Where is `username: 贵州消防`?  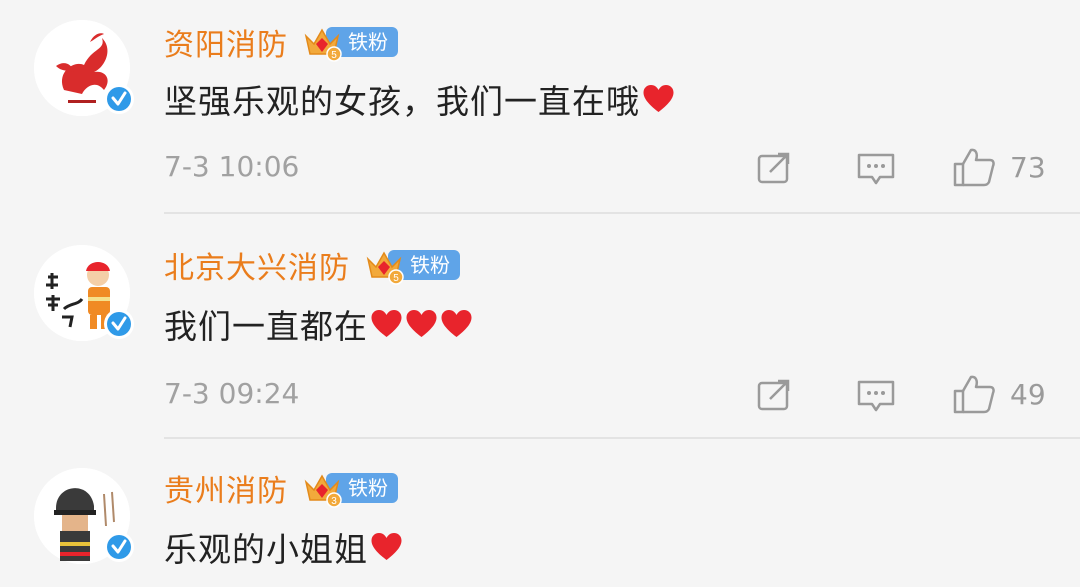
username: 贵州消防 is located at coordinates (226, 488).